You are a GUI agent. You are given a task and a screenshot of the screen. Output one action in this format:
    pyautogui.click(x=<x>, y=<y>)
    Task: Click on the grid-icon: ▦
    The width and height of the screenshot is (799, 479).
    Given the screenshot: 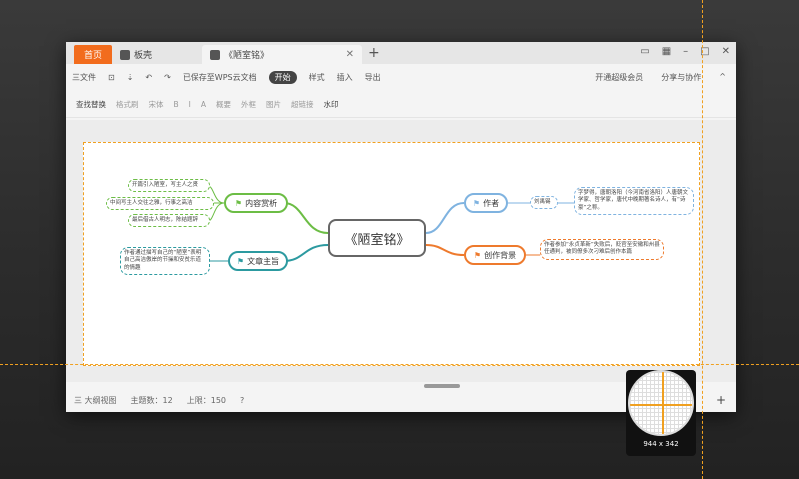 What is the action you would take?
    pyautogui.click(x=666, y=51)
    